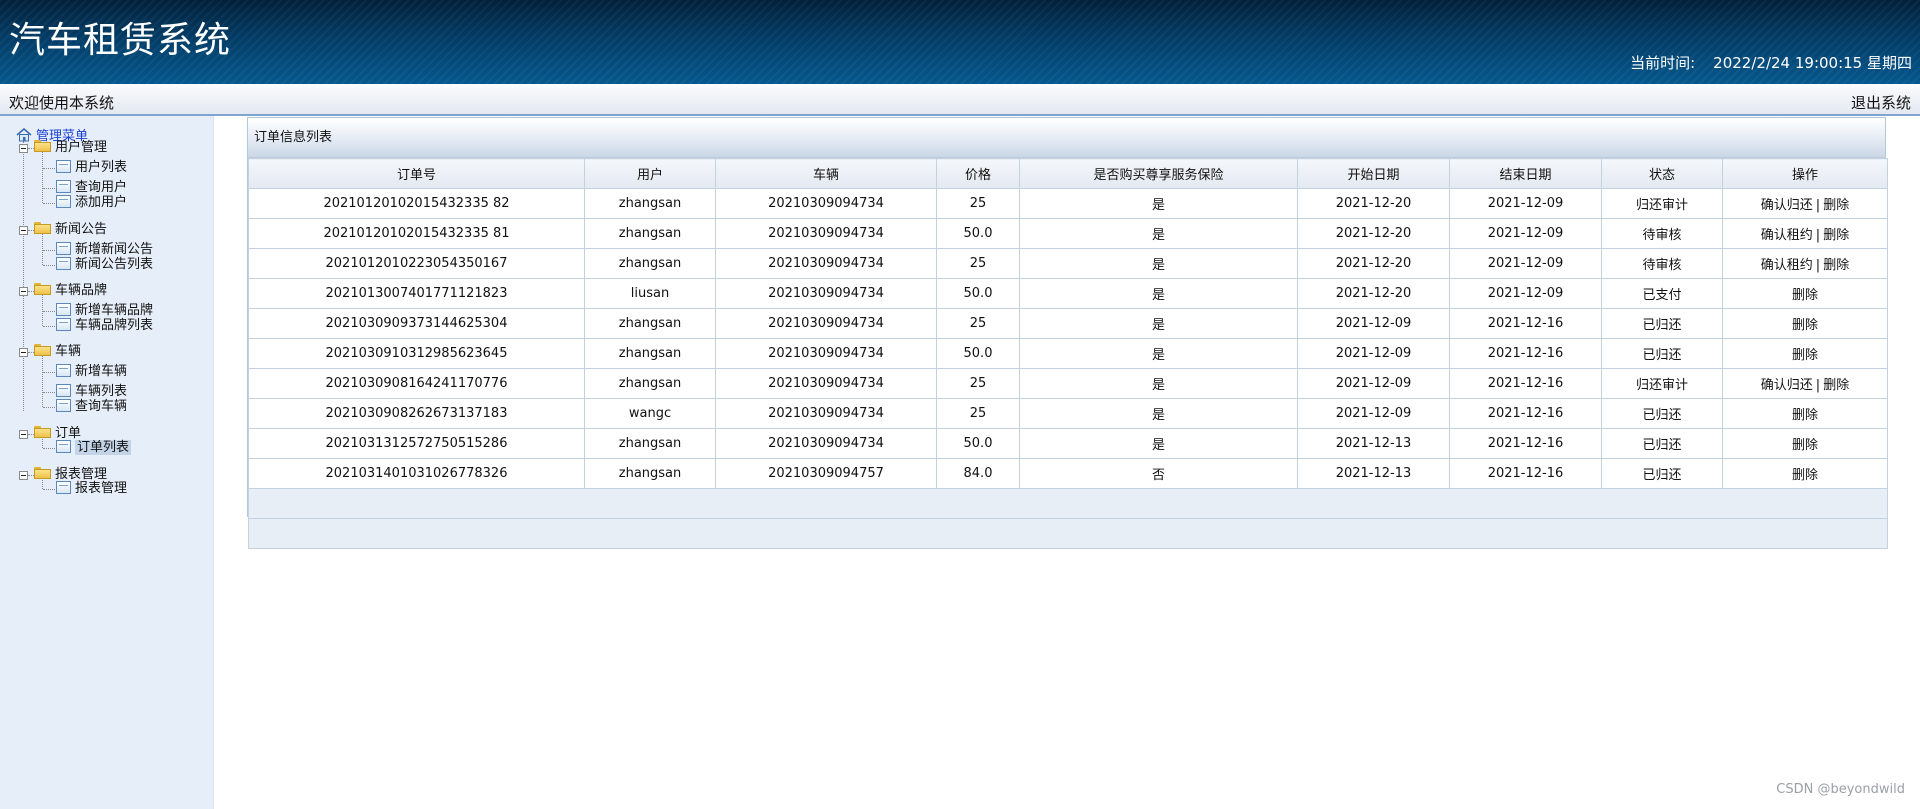  I want to click on order-number-cell: 2021031401031026778326, so click(416, 473).